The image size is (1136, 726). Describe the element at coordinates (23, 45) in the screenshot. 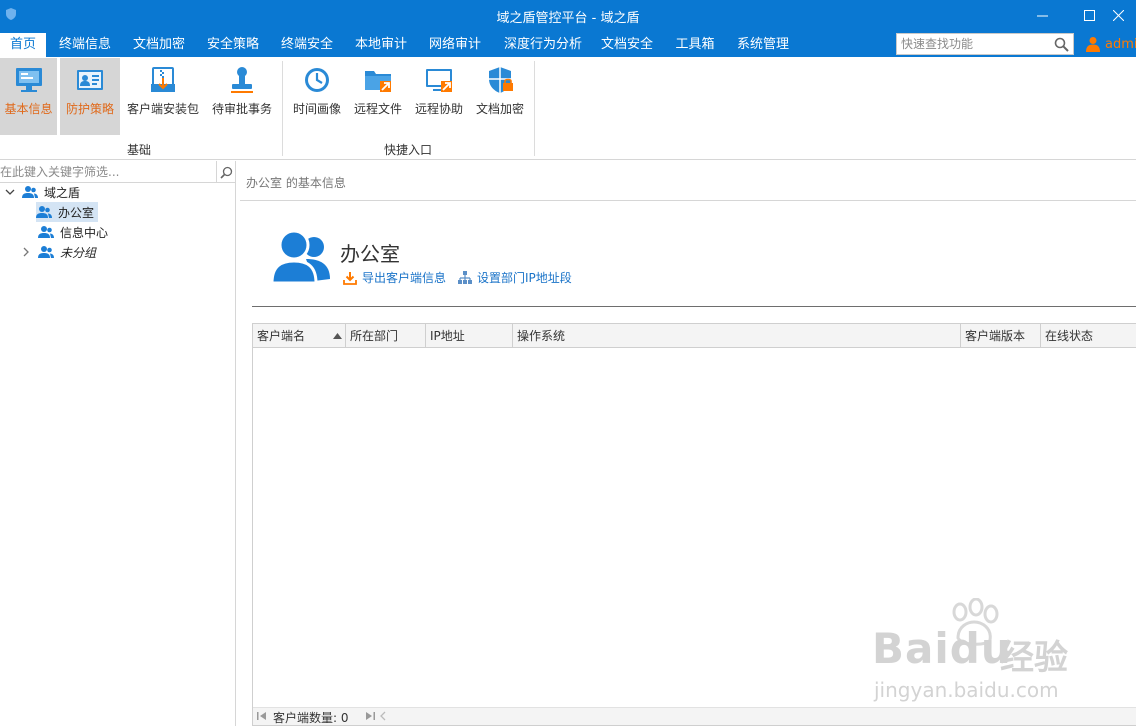

I see `menu-tab-home: 首页` at that location.